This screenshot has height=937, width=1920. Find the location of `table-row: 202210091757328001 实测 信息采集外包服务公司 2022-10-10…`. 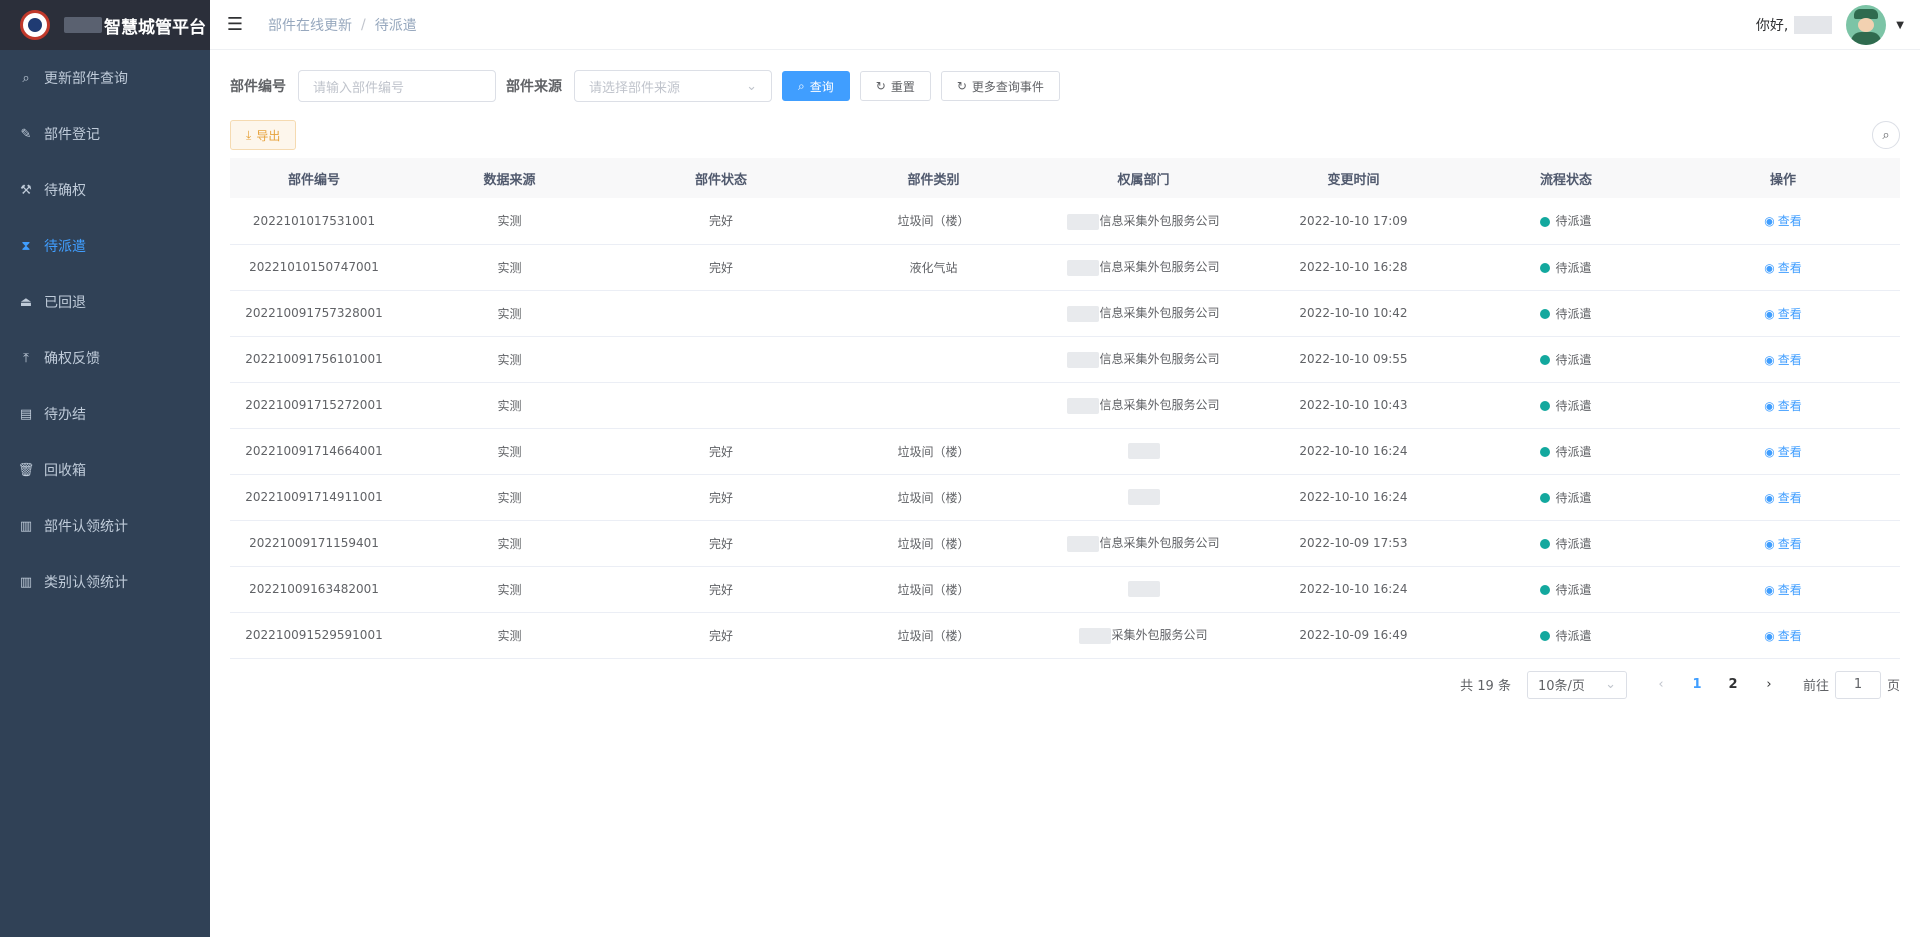

table-row: 202210091757328001 实测 信息采集外包服务公司 2022-10-10… is located at coordinates (1065, 313).